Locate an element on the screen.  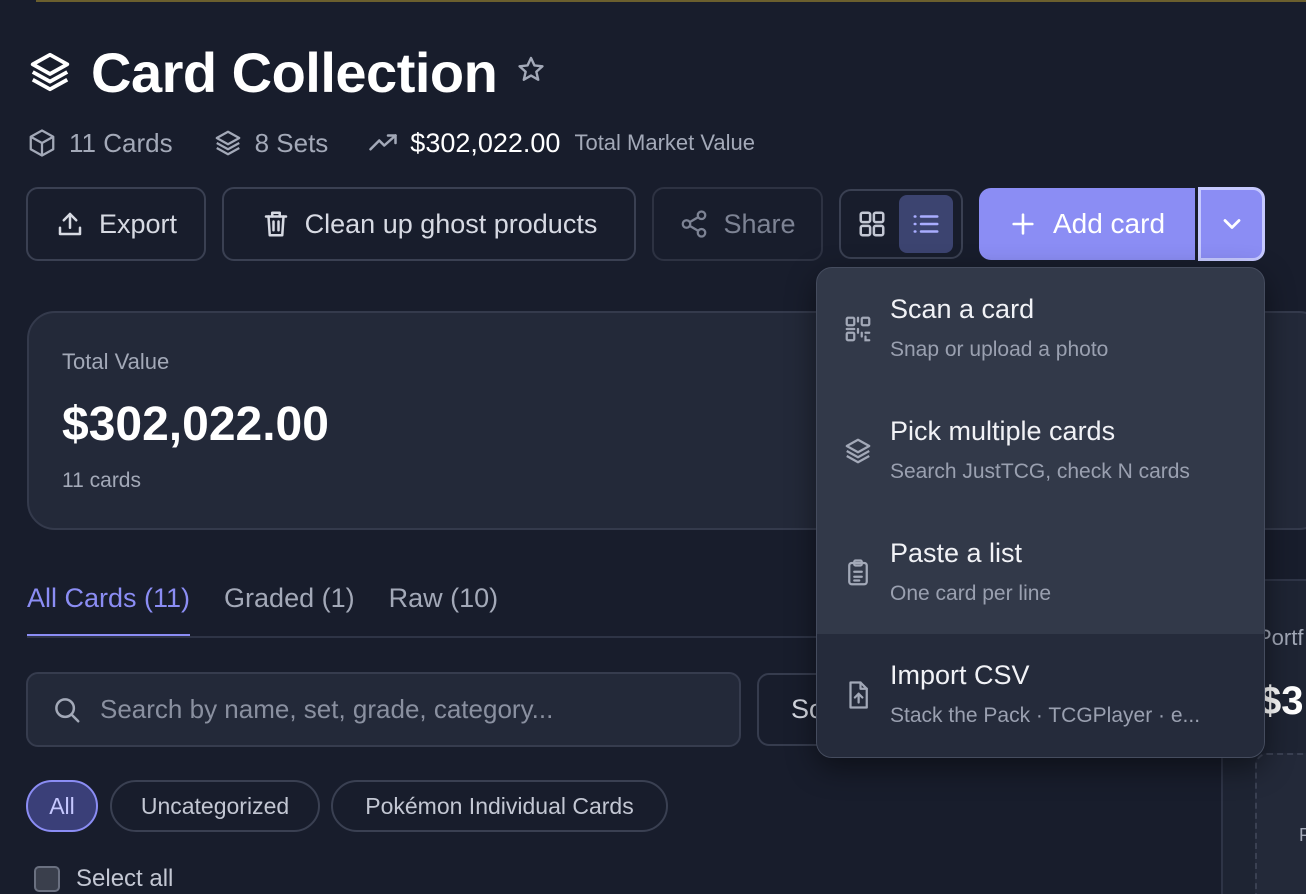
favorite-star-icon is located at coordinates (531, 70).